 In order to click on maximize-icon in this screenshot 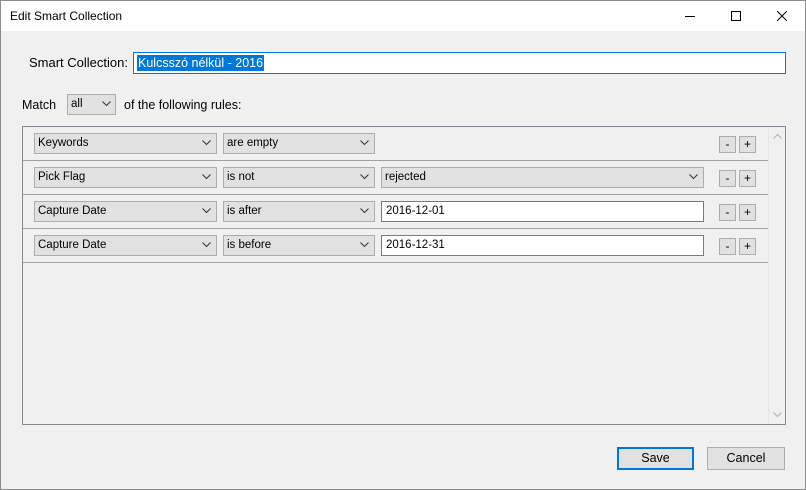, I will do `click(736, 16)`.